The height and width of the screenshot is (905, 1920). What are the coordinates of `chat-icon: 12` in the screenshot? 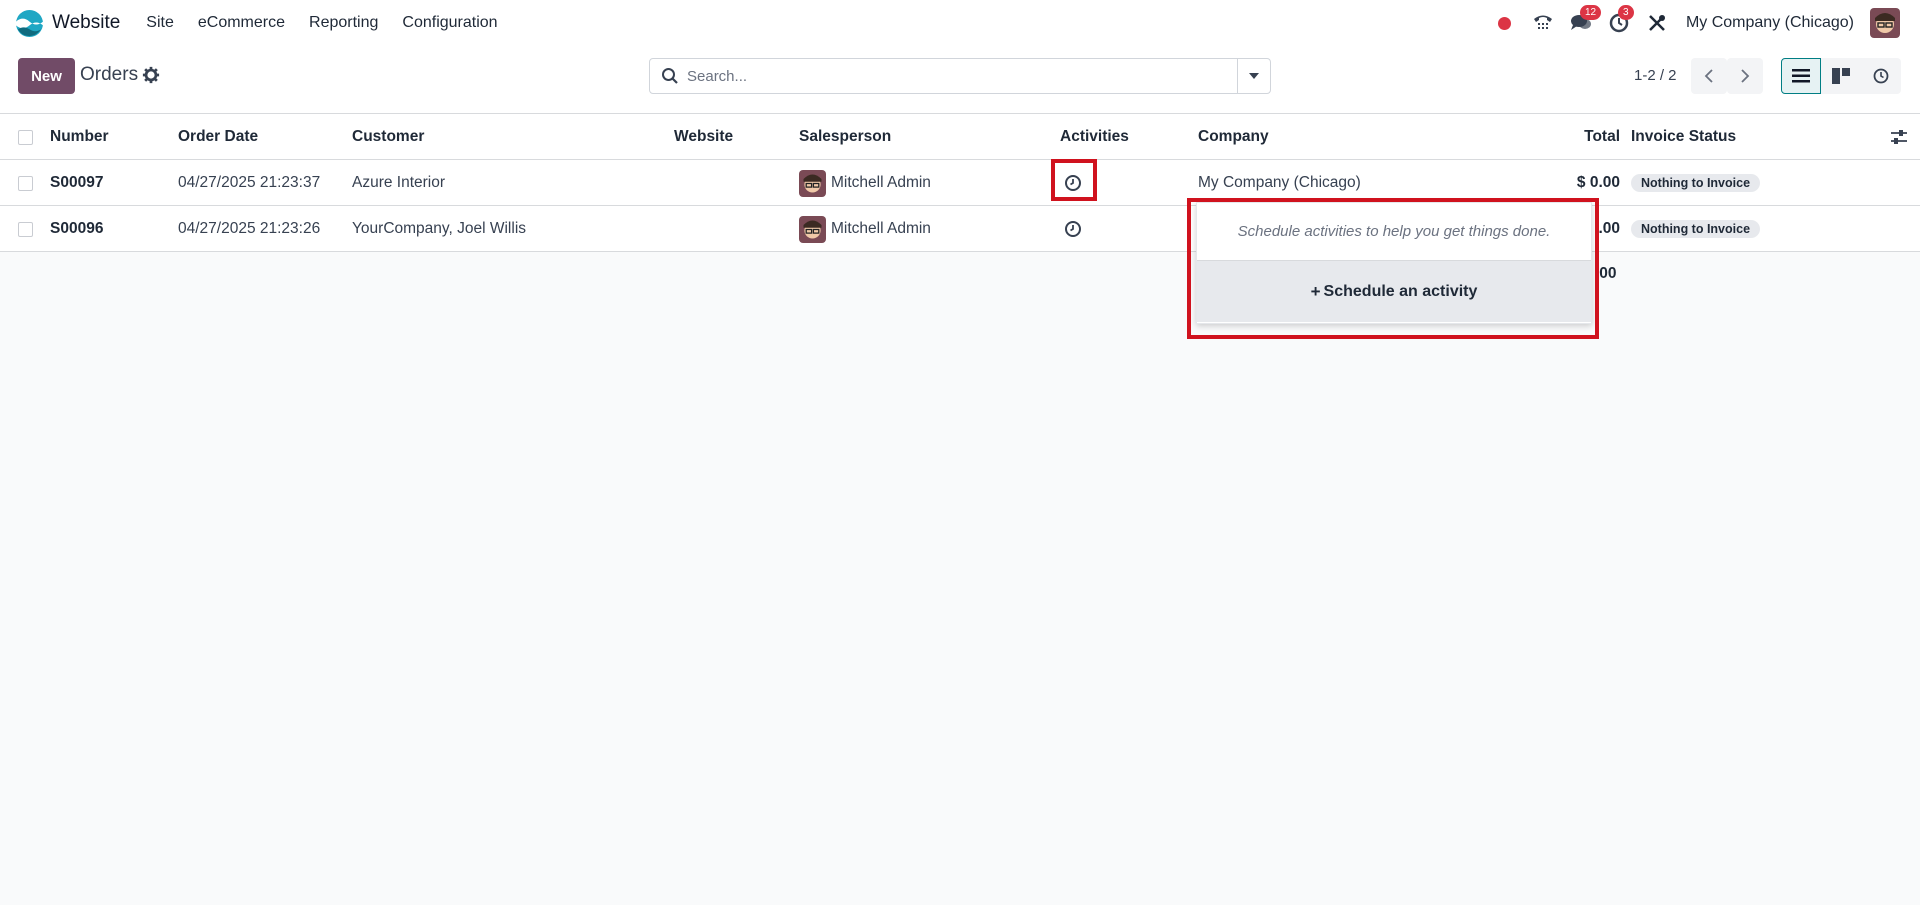 It's located at (1585, 20).